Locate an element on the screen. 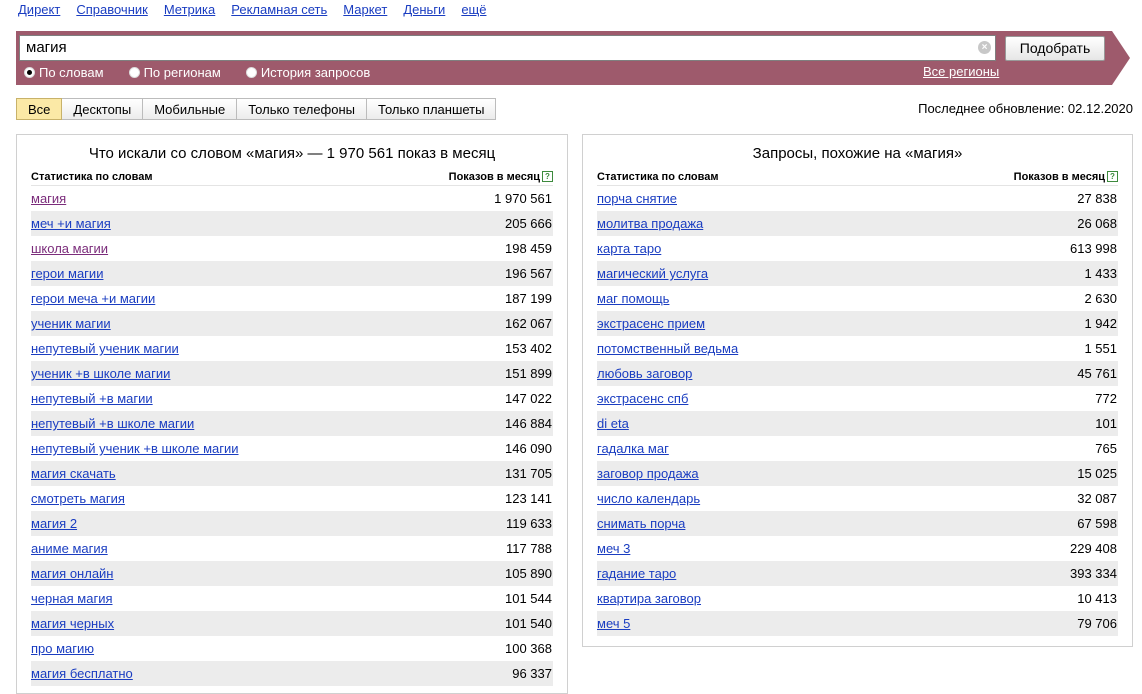 This screenshot has width=1142, height=694. table-row: маг помощь 2 630 is located at coordinates (857, 298).